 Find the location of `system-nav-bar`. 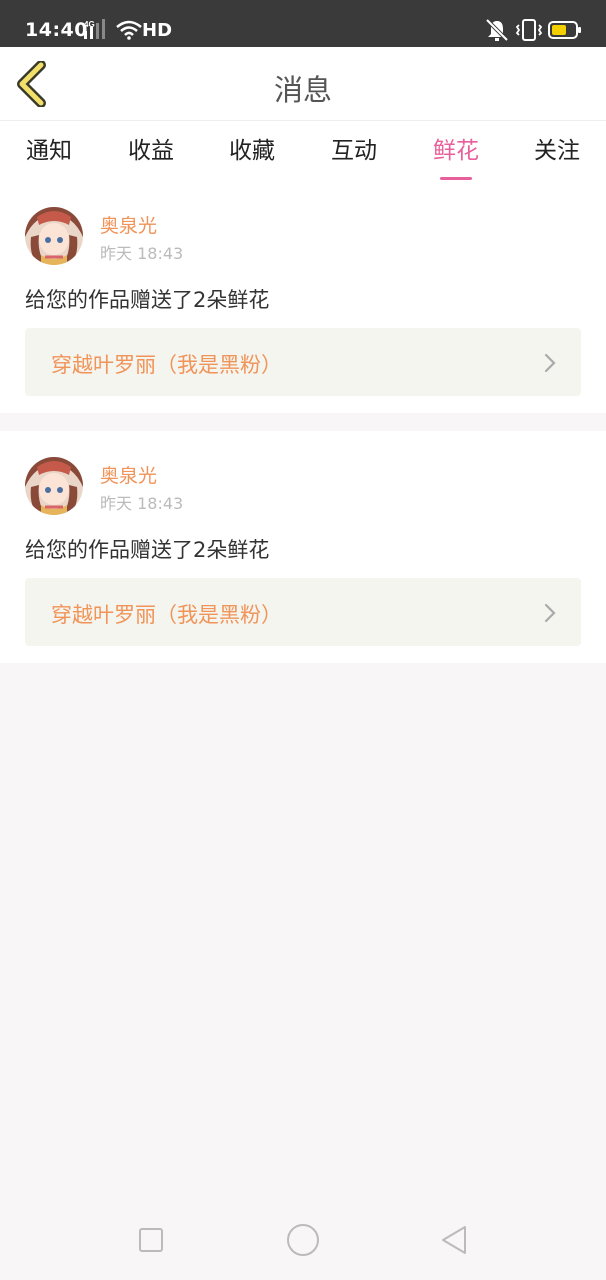

system-nav-bar is located at coordinates (303, 1240).